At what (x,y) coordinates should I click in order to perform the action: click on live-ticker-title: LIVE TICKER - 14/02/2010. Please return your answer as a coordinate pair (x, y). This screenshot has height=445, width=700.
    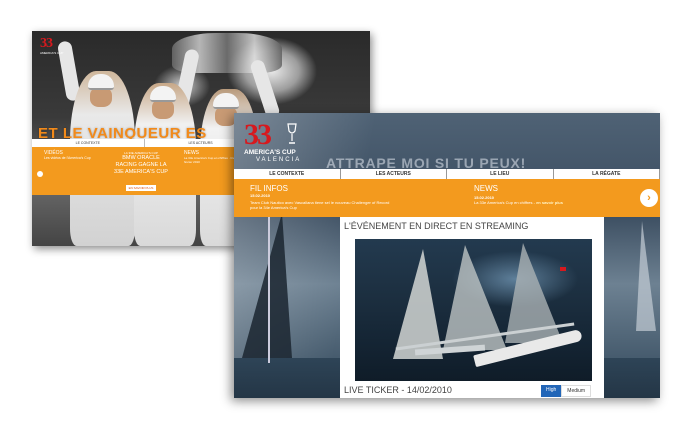
    Looking at the image, I should click on (398, 390).